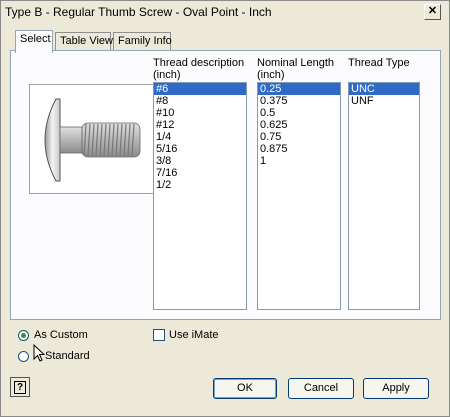 The image size is (450, 417). What do you see at coordinates (84, 41) in the screenshot?
I see `tab-table-view: Table View` at bounding box center [84, 41].